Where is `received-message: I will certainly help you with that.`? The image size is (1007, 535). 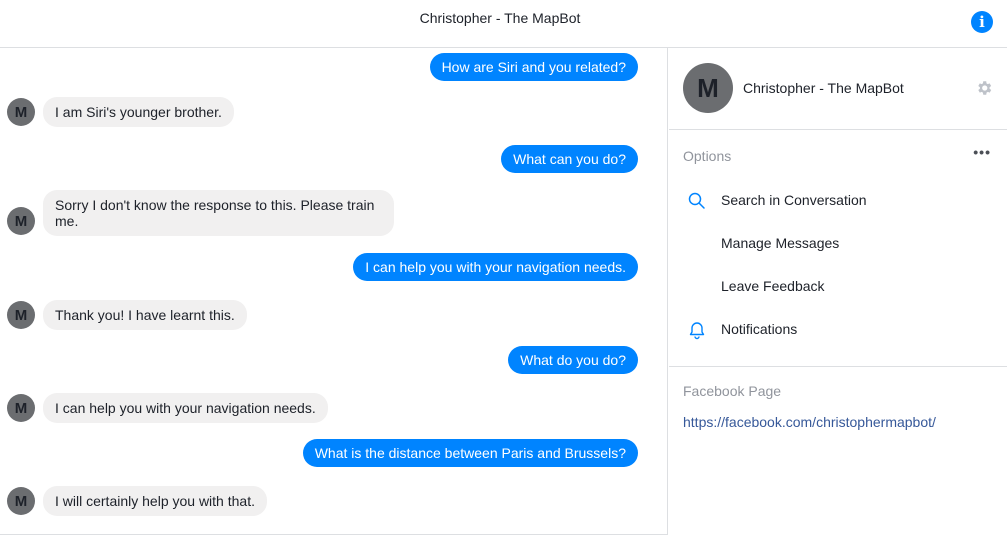 received-message: I will certainly help you with that. is located at coordinates (155, 501).